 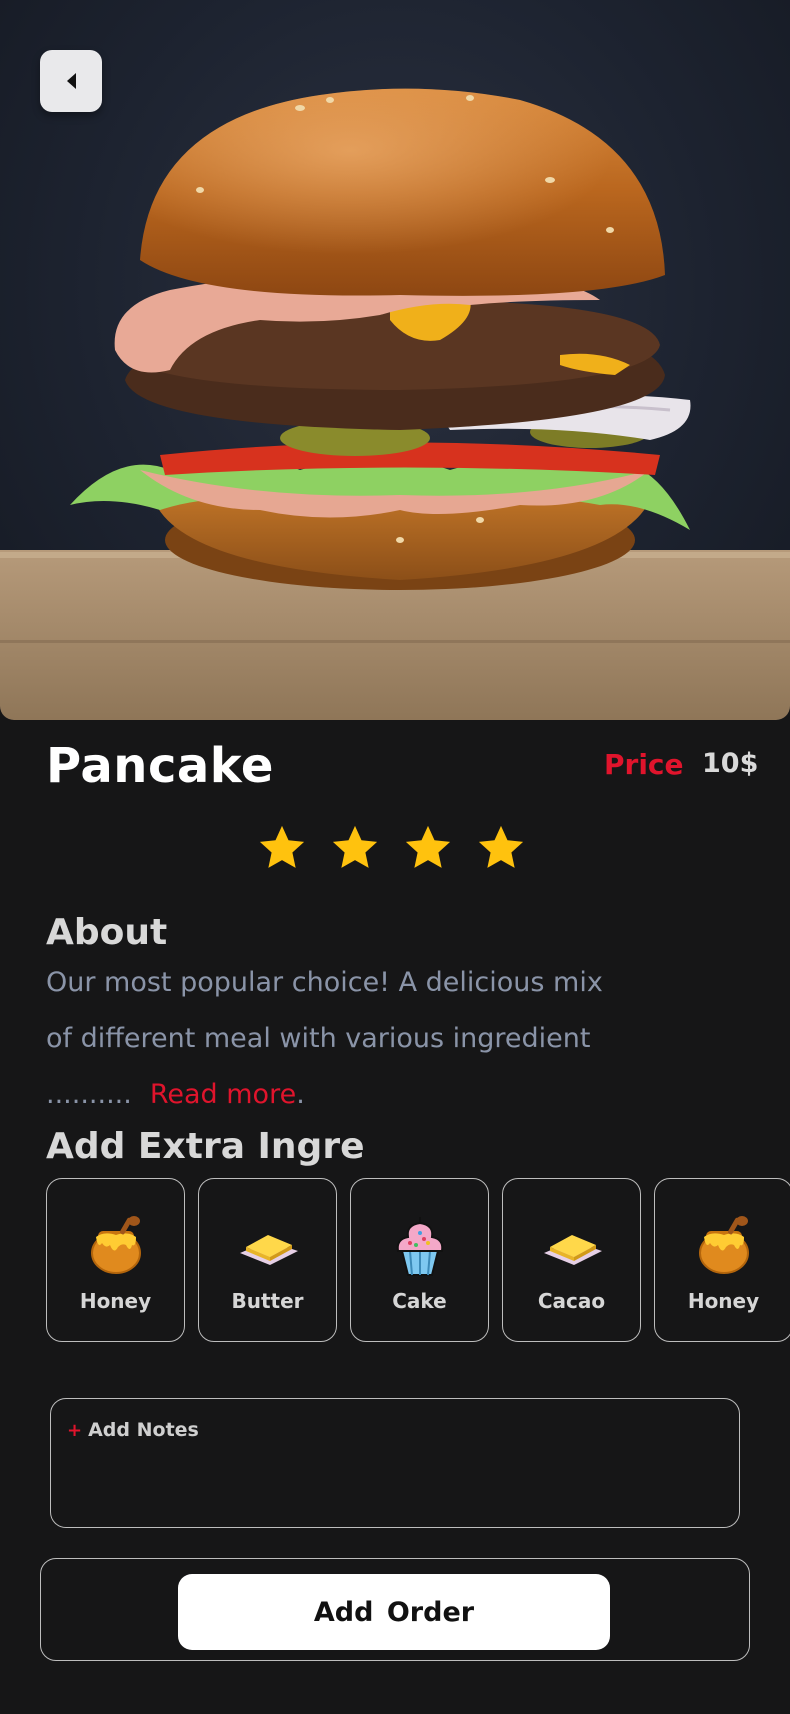 I want to click on ingredient-card-cake: Cake, so click(x=419, y=1260).